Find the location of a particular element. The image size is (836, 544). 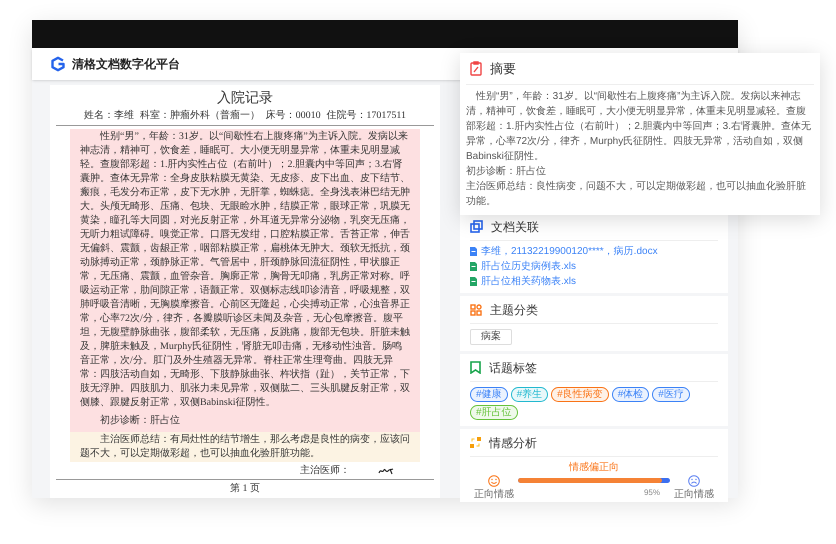

patient-info: 科室：肿瘤外科（普瘤一） is located at coordinates (200, 116).